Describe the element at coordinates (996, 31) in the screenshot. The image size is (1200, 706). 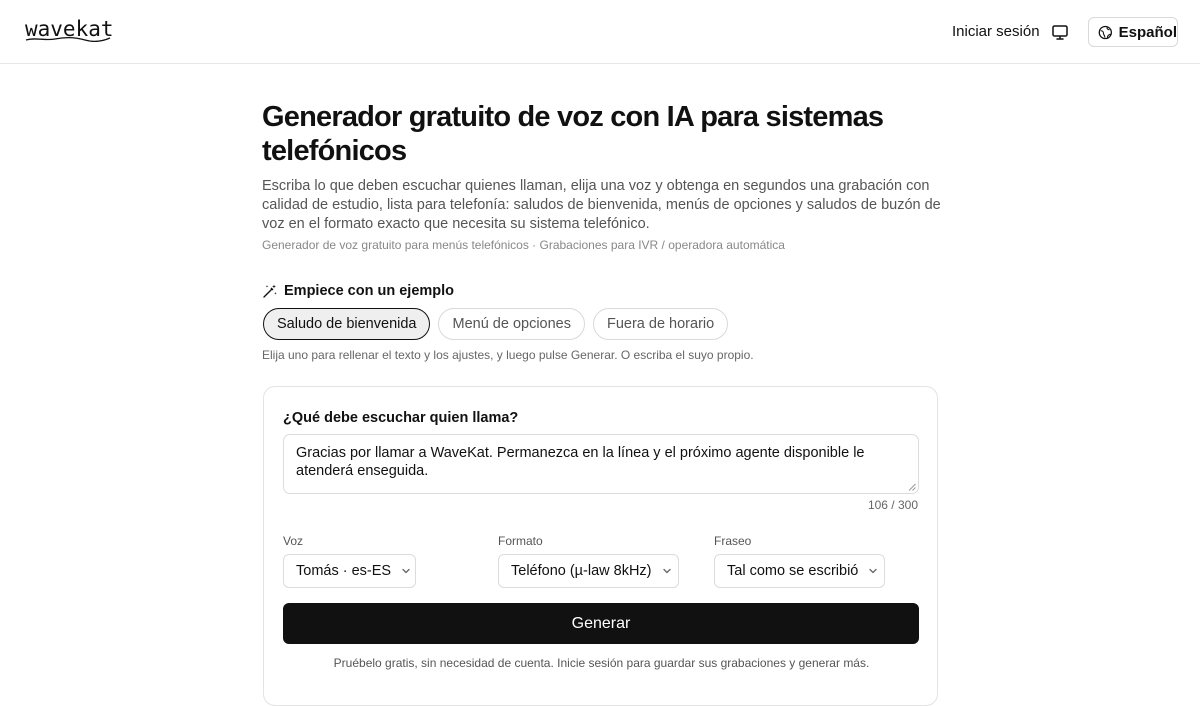
I see `login-link: Iniciar sesión` at that location.